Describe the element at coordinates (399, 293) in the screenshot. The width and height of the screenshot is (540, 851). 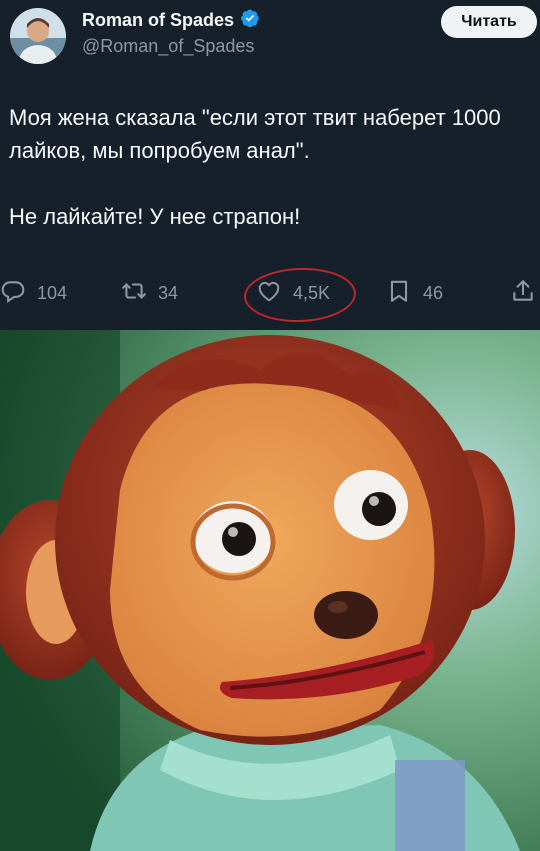
I see `bookmark-icon` at that location.